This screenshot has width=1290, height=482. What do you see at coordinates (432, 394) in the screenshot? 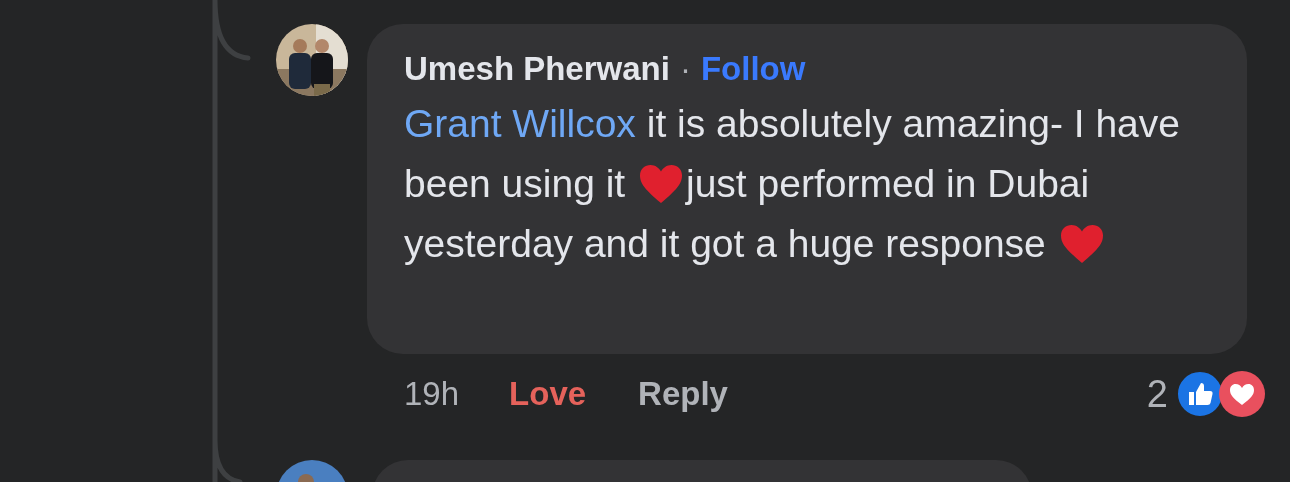
I see `timestamp: 19h` at bounding box center [432, 394].